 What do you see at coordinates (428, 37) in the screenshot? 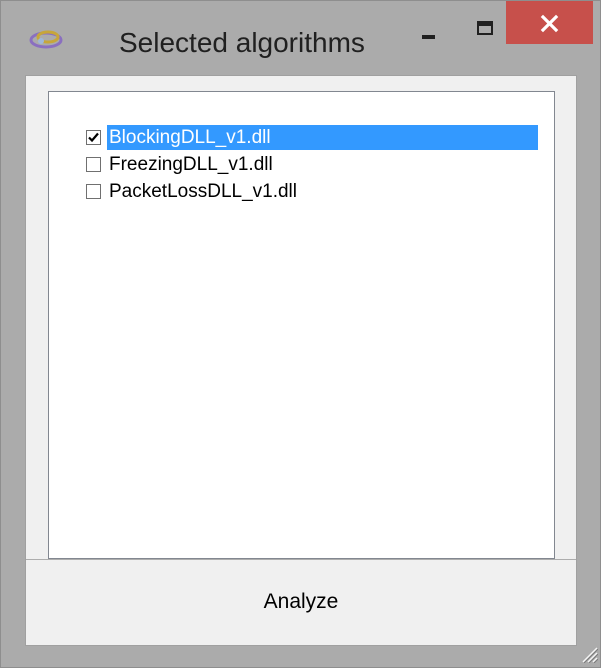
I see `minimize-icon` at bounding box center [428, 37].